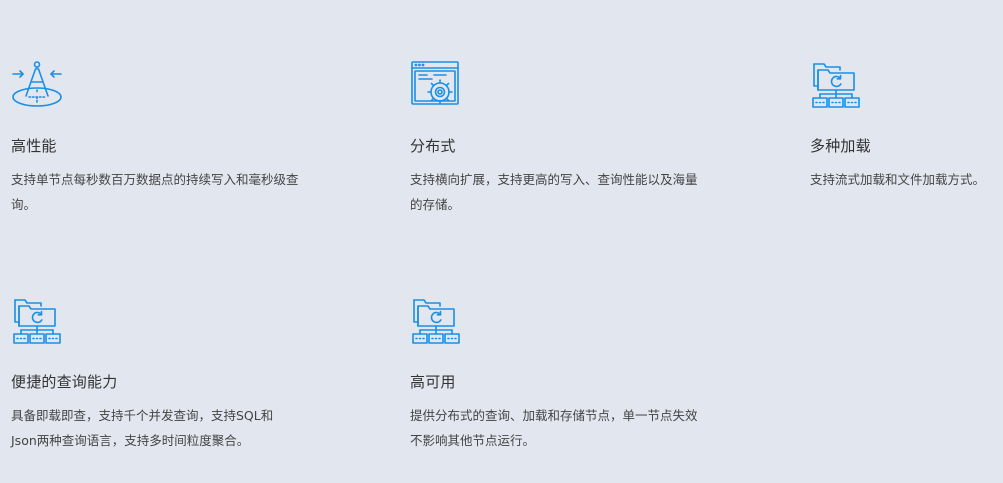 This screenshot has width=1003, height=483. Describe the element at coordinates (560, 372) in the screenshot. I see `feature-card-high-availability: 高可用 提供分布式的查询、加载和存储节点，单一节点失效不影响其他节点运行。` at that location.